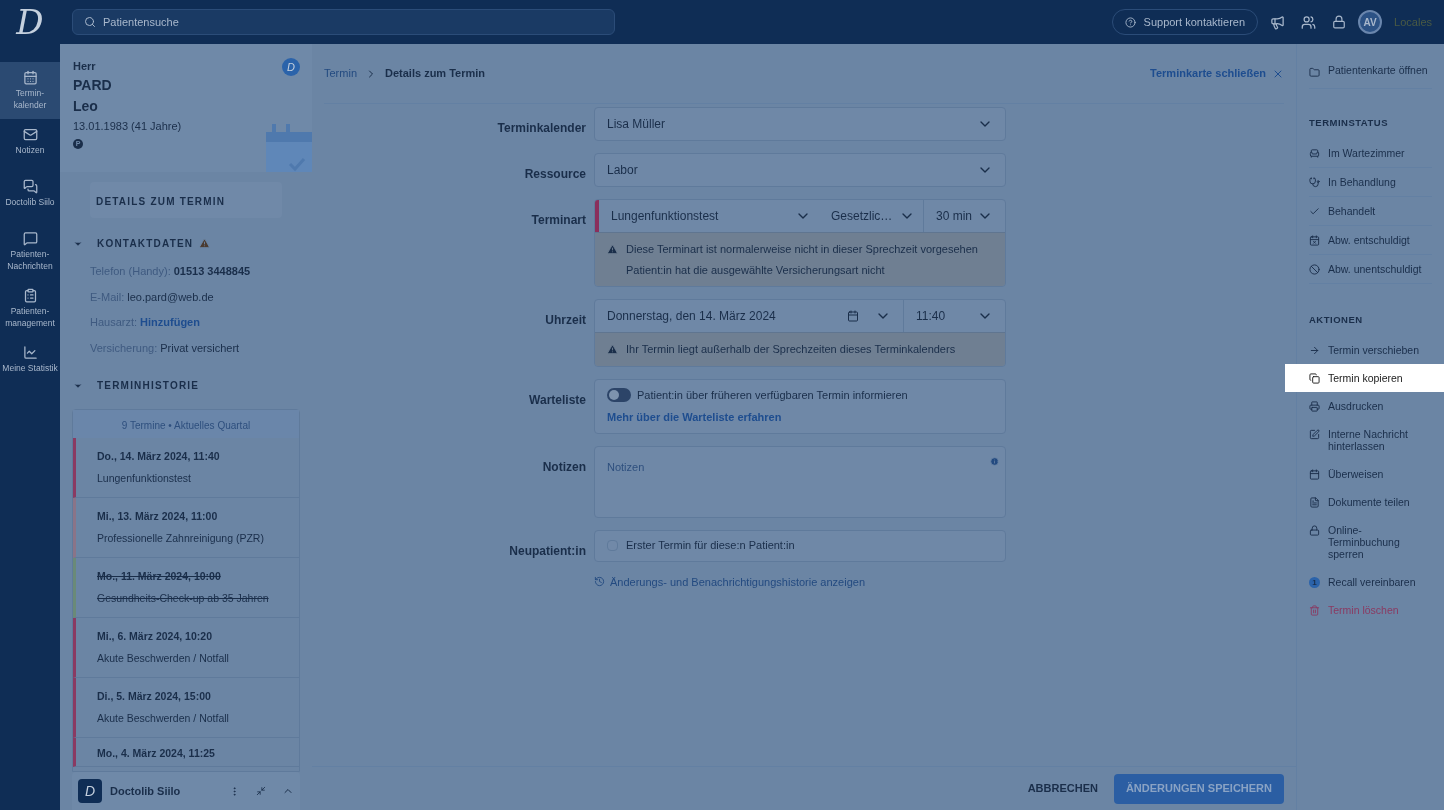 This screenshot has height=810, width=1444. I want to click on action-item: Termin kopieren, so click(1364, 378).